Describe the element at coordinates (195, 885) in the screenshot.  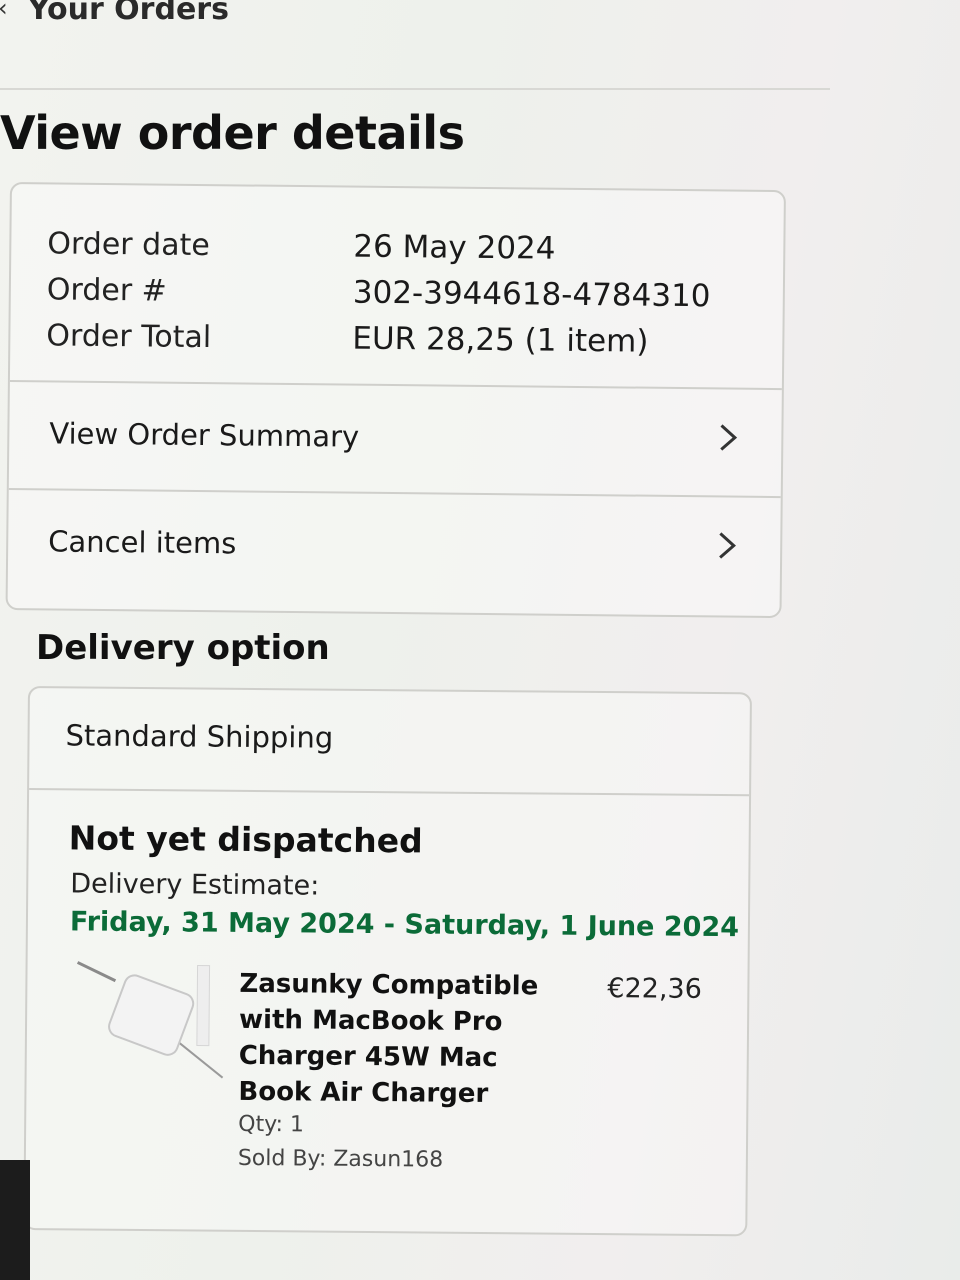
I see `delivery-estimate-label: Delivery Estimate:` at that location.